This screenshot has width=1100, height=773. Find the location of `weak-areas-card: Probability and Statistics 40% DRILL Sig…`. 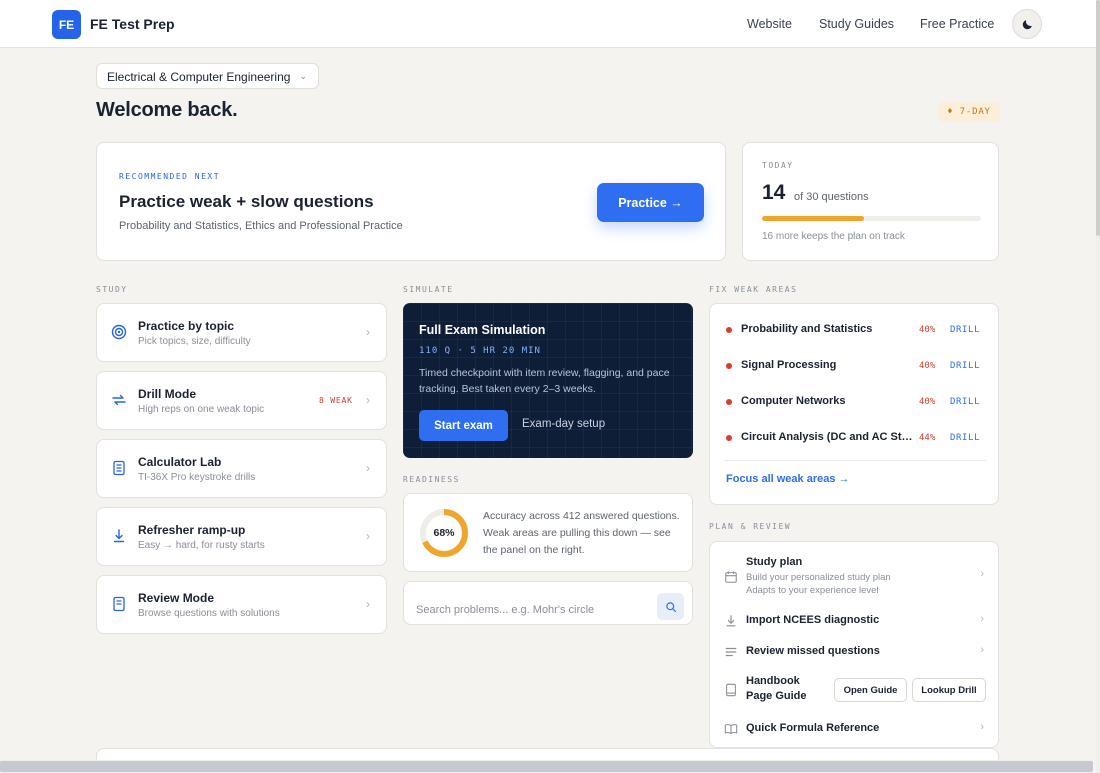

weak-areas-card: Probability and Statistics 40% DRILL Sig… is located at coordinates (854, 404).